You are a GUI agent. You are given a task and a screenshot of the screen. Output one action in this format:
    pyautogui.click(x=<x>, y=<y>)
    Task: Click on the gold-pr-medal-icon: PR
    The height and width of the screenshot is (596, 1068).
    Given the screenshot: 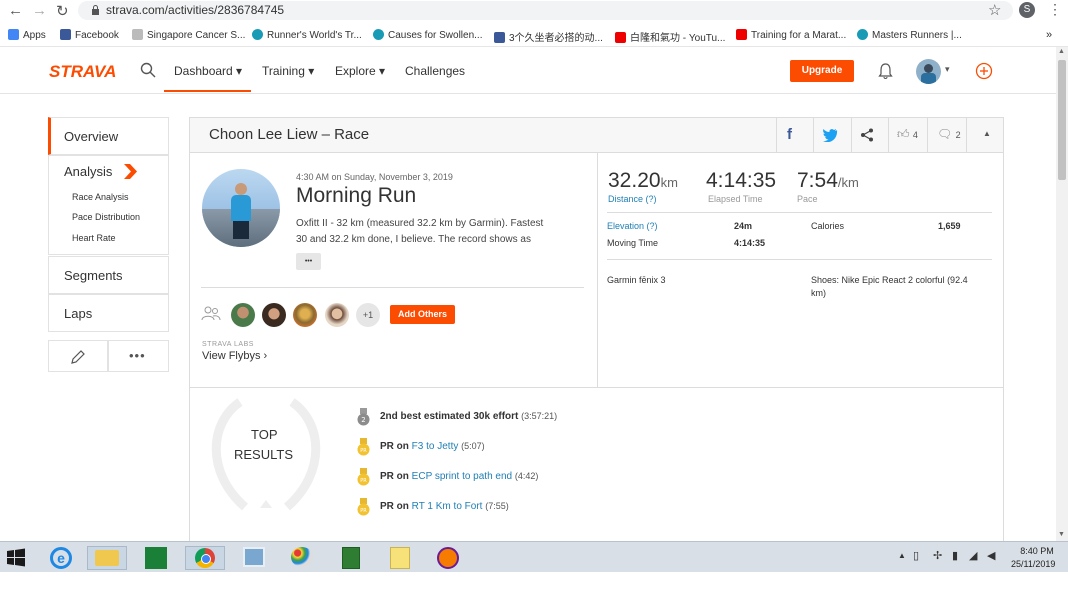 What is the action you would take?
    pyautogui.click(x=363, y=507)
    